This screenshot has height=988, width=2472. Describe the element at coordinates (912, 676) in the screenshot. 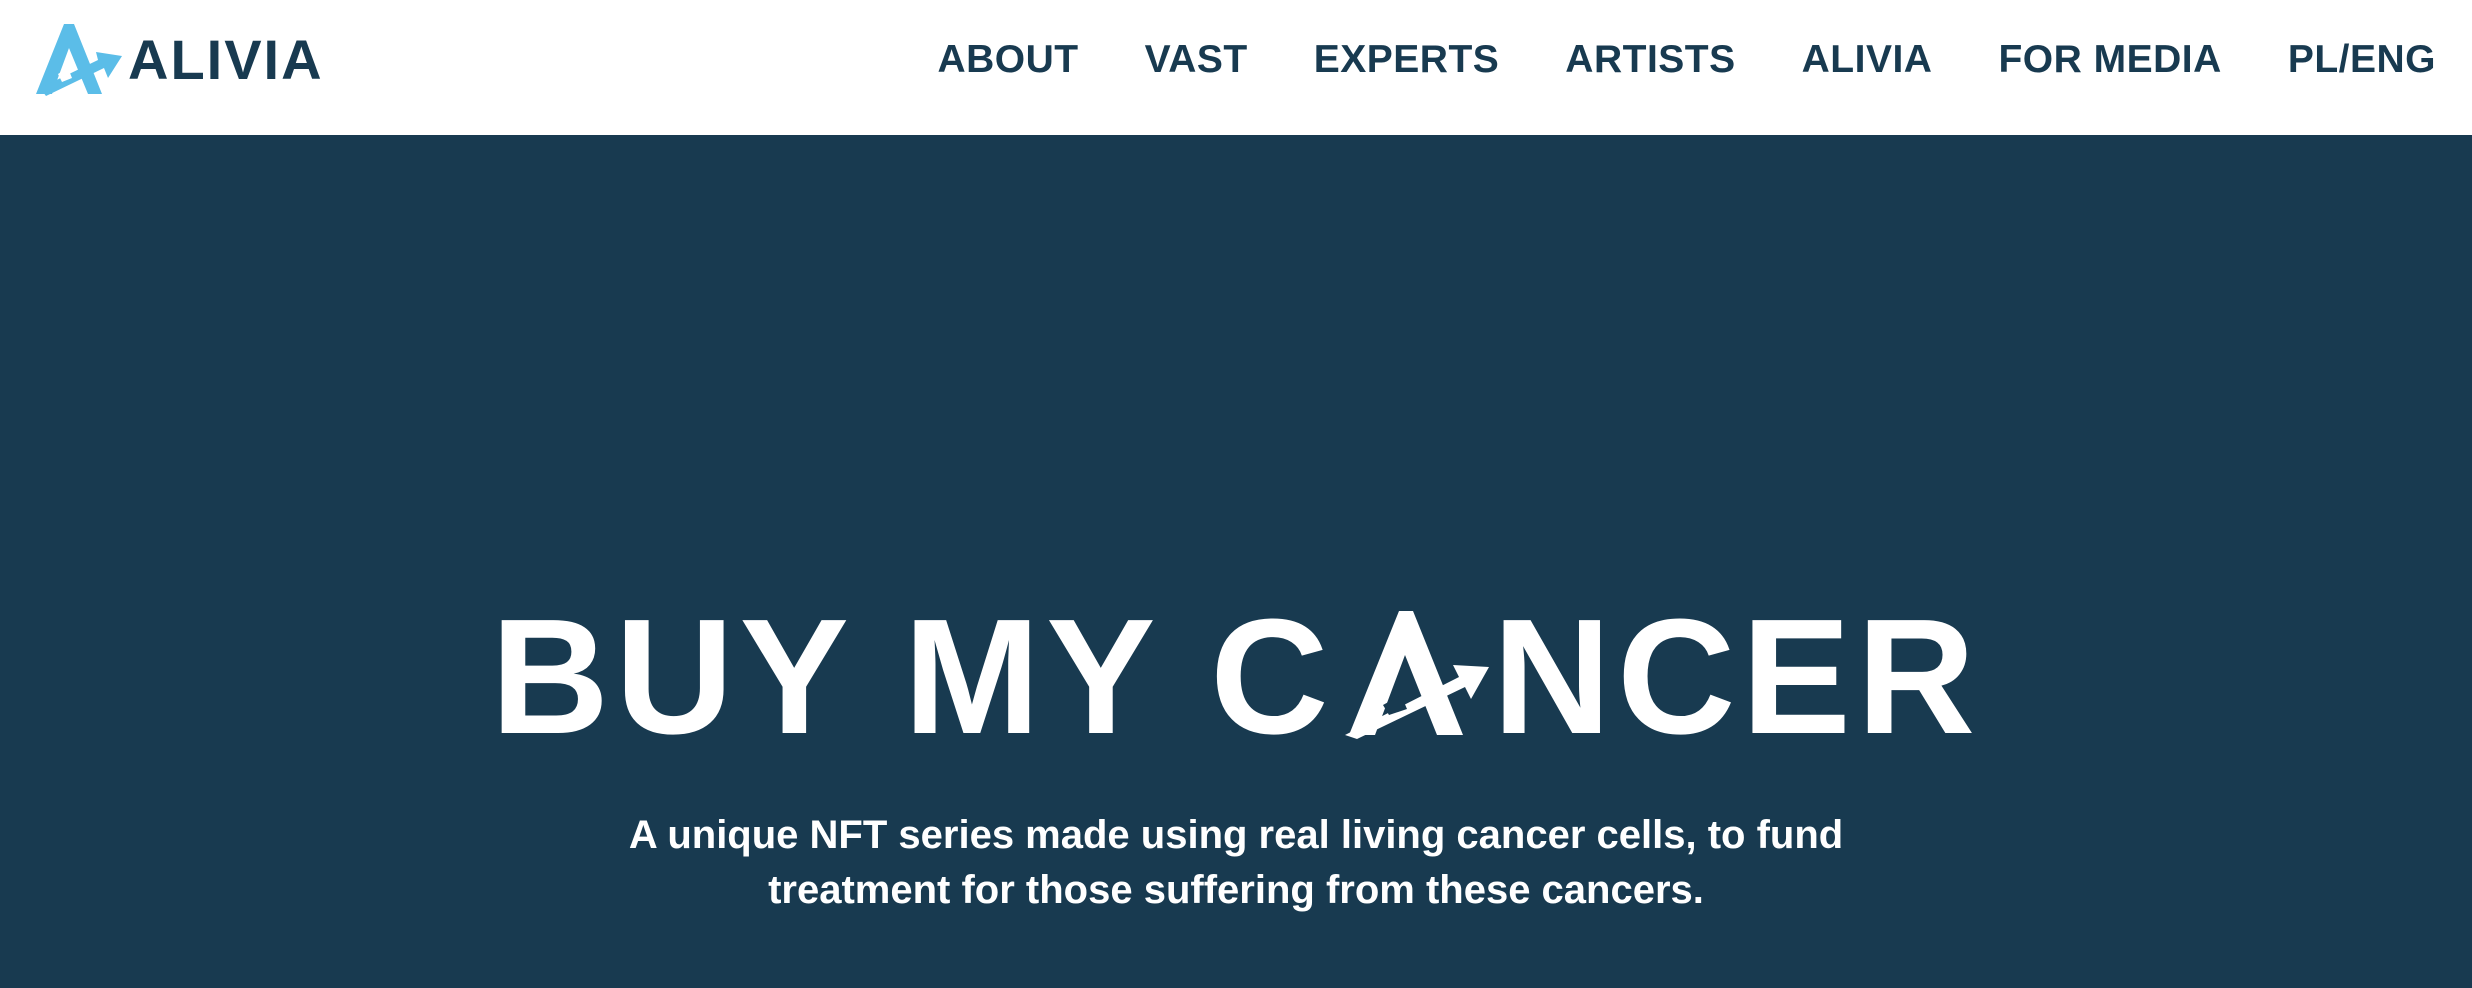

I see `hero-title-start: BUY MY C` at that location.